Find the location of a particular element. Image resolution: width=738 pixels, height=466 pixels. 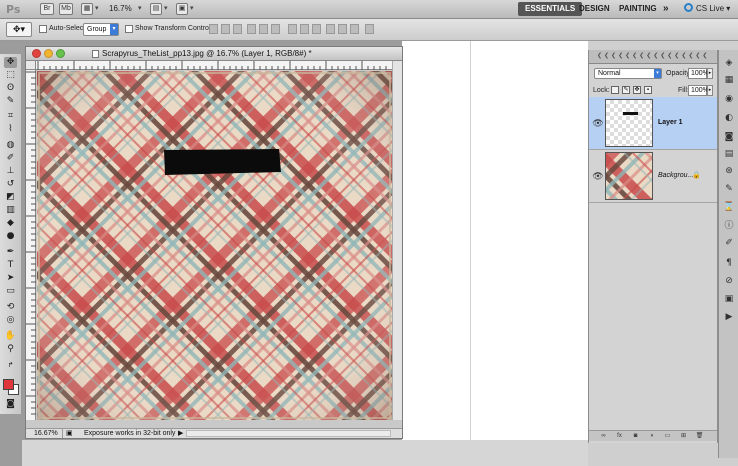

new-layer-icon: ⊞ is located at coordinates (683, 436).